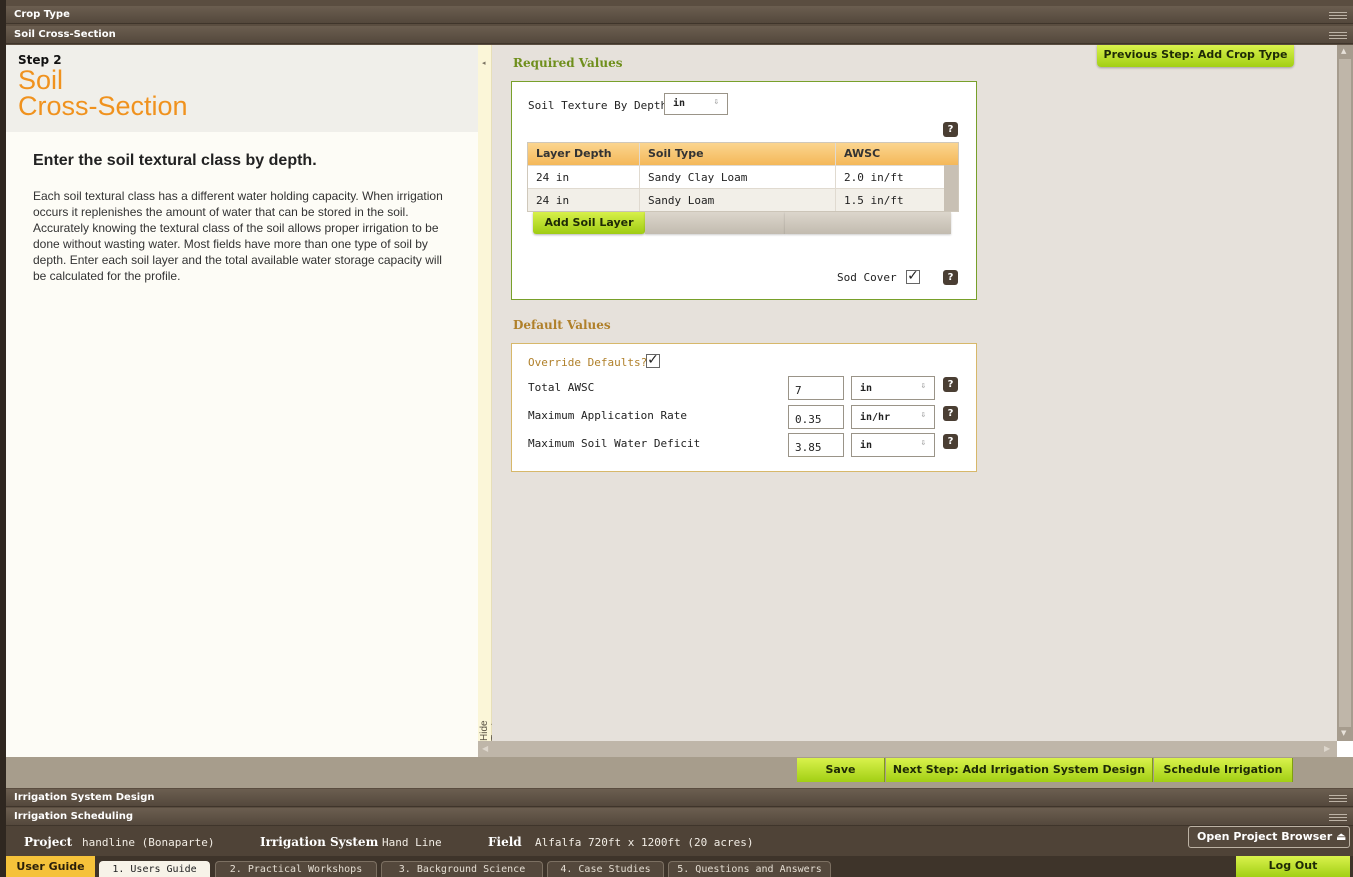 This screenshot has width=1353, height=877. What do you see at coordinates (50, 866) in the screenshot?
I see `user-guide-button: User Guide` at bounding box center [50, 866].